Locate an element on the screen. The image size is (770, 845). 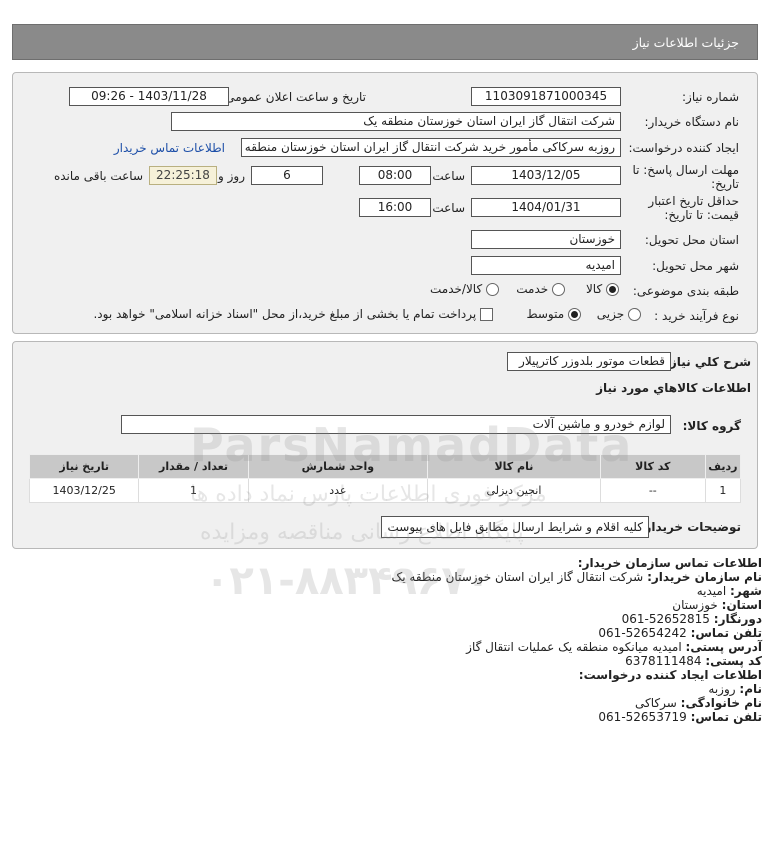
creator-phone-row: تلفن تماس: 52653719-061 is located at coordinates (680, 717).